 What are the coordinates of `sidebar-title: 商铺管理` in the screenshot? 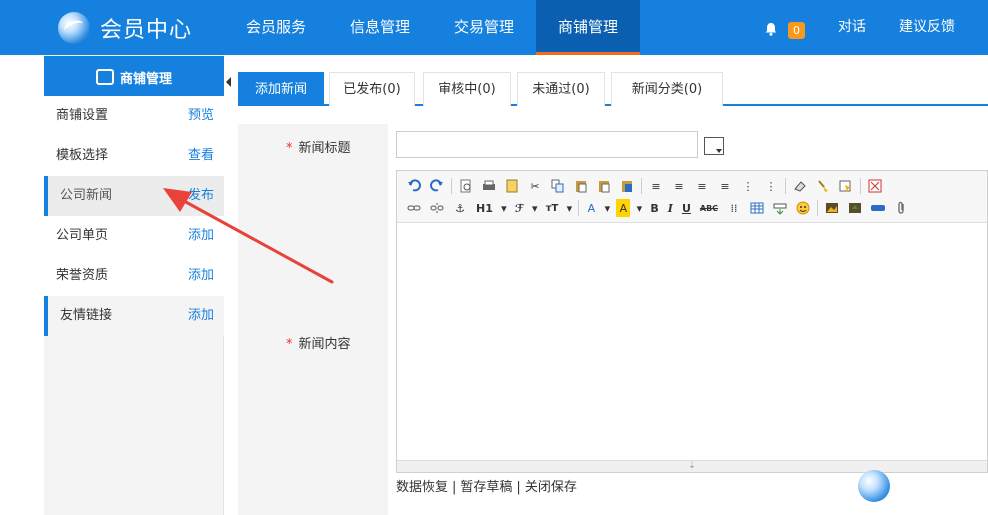 It's located at (145, 79).